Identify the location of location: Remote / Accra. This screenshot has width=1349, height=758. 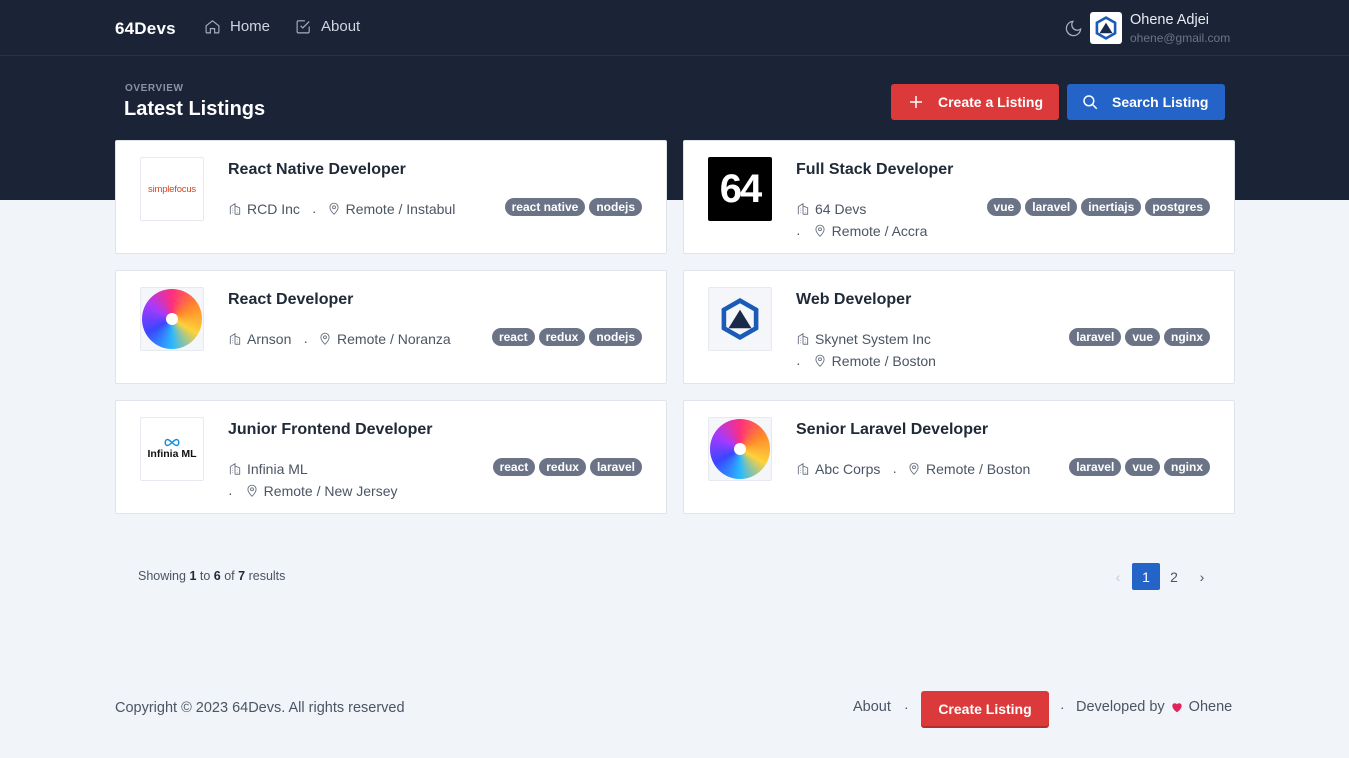
(870, 231).